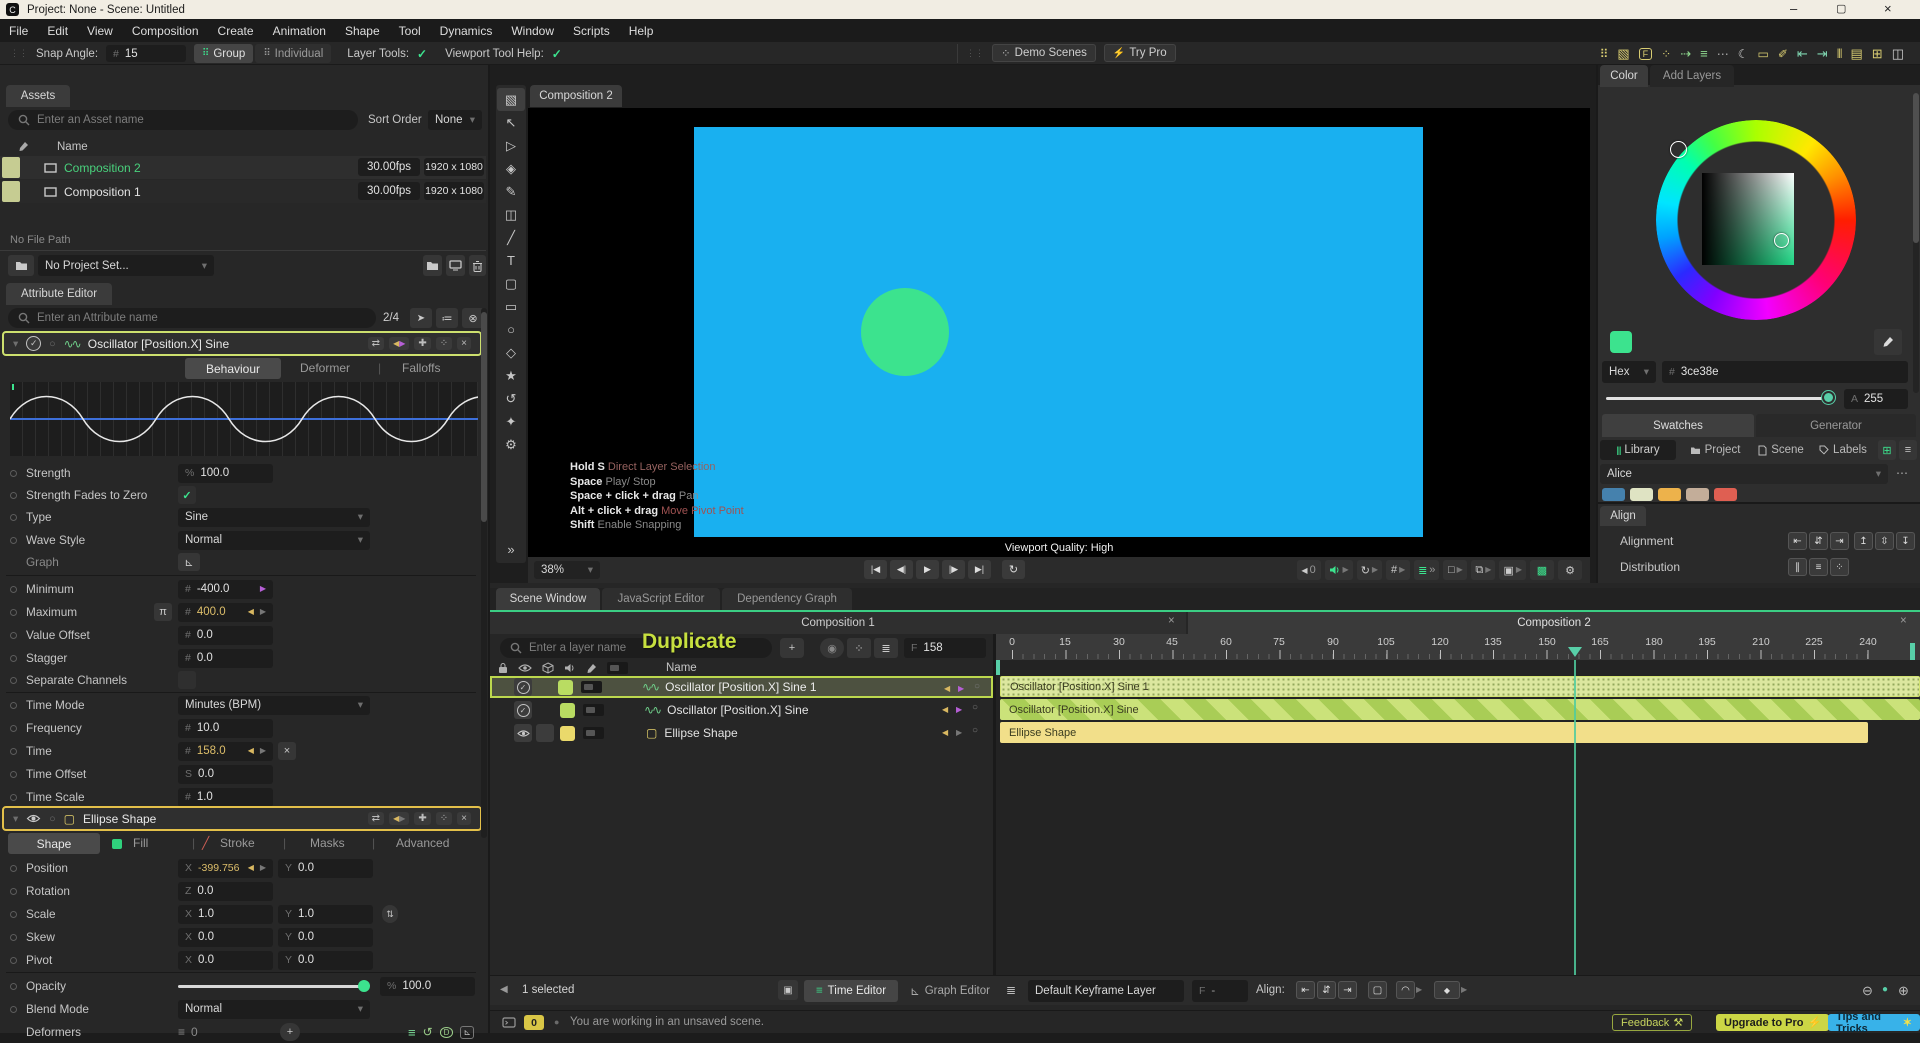 The width and height of the screenshot is (1920, 1043). Describe the element at coordinates (945, 648) in the screenshot. I see `frame-field: F 158` at that location.